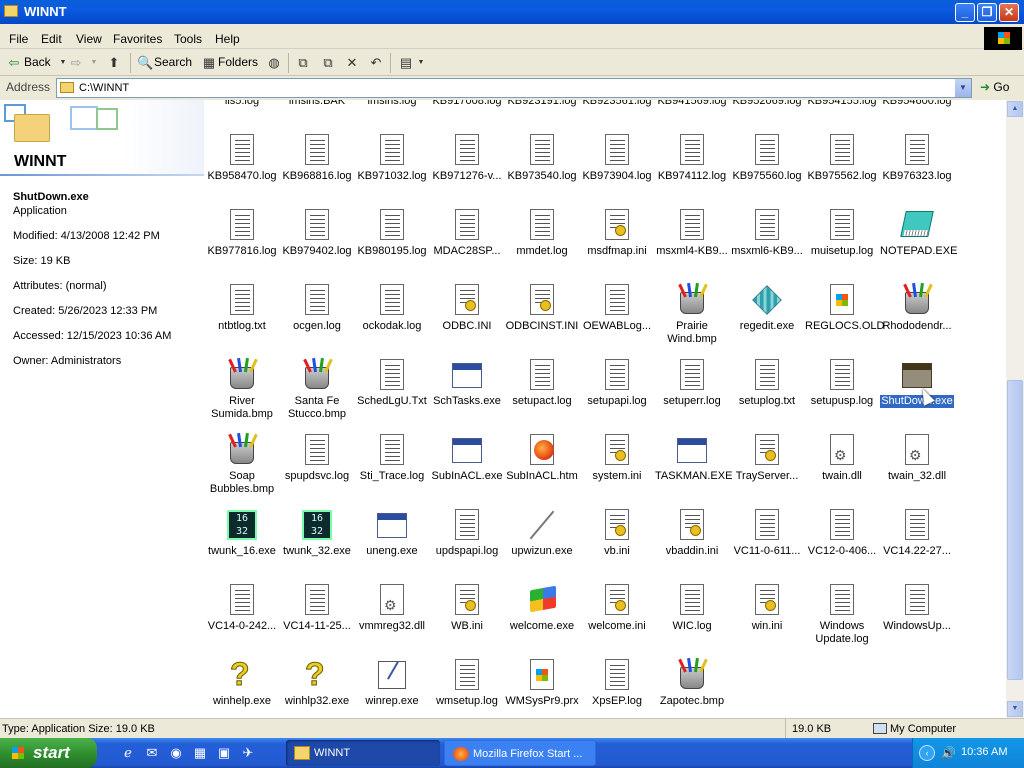 Image resolution: width=1024 pixels, height=768 pixels. Describe the element at coordinates (927, 753) in the screenshot. I see `show-hidden-icons-icon: ‹` at that location.